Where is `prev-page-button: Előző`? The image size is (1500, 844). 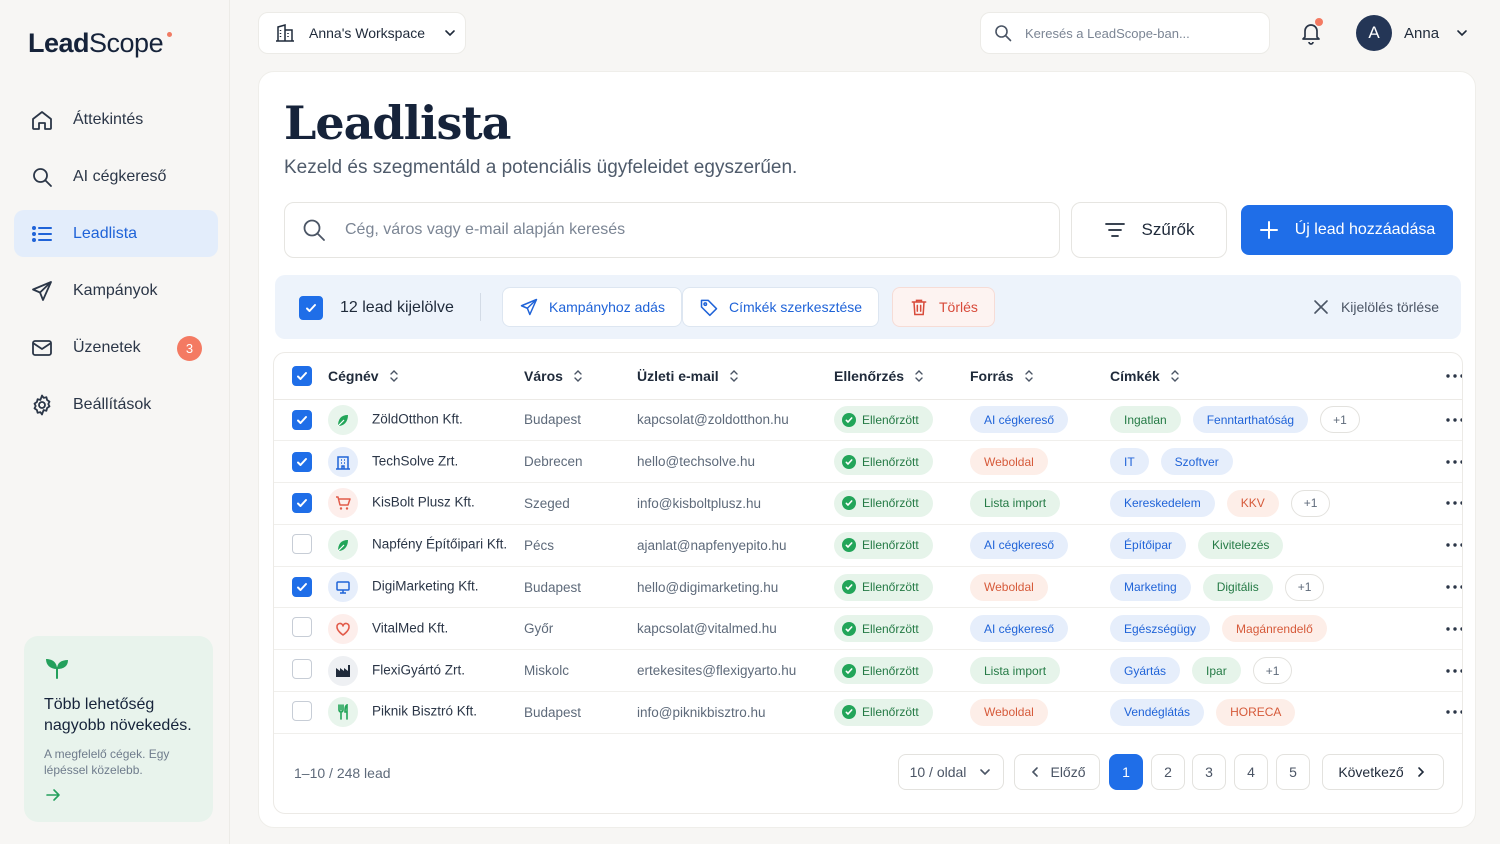
prev-page-button: Előző is located at coordinates (1057, 772).